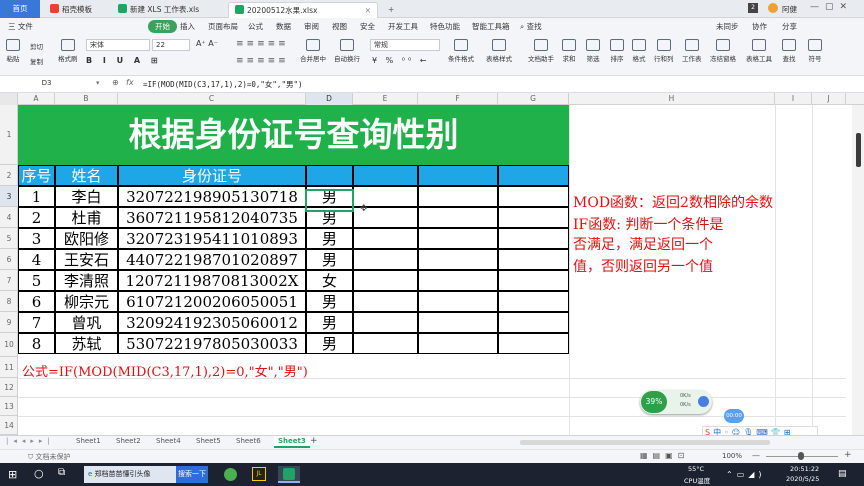 The height and width of the screenshot is (486, 864). I want to click on close-icon: ✕, so click(368, 10).